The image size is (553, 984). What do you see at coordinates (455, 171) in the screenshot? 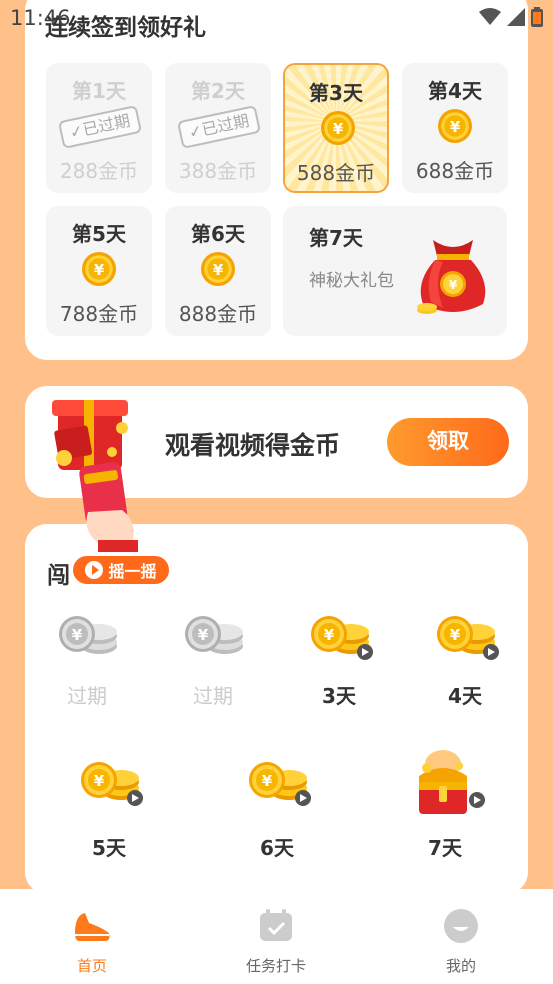
I see `day-amount: 688金币` at bounding box center [455, 171].